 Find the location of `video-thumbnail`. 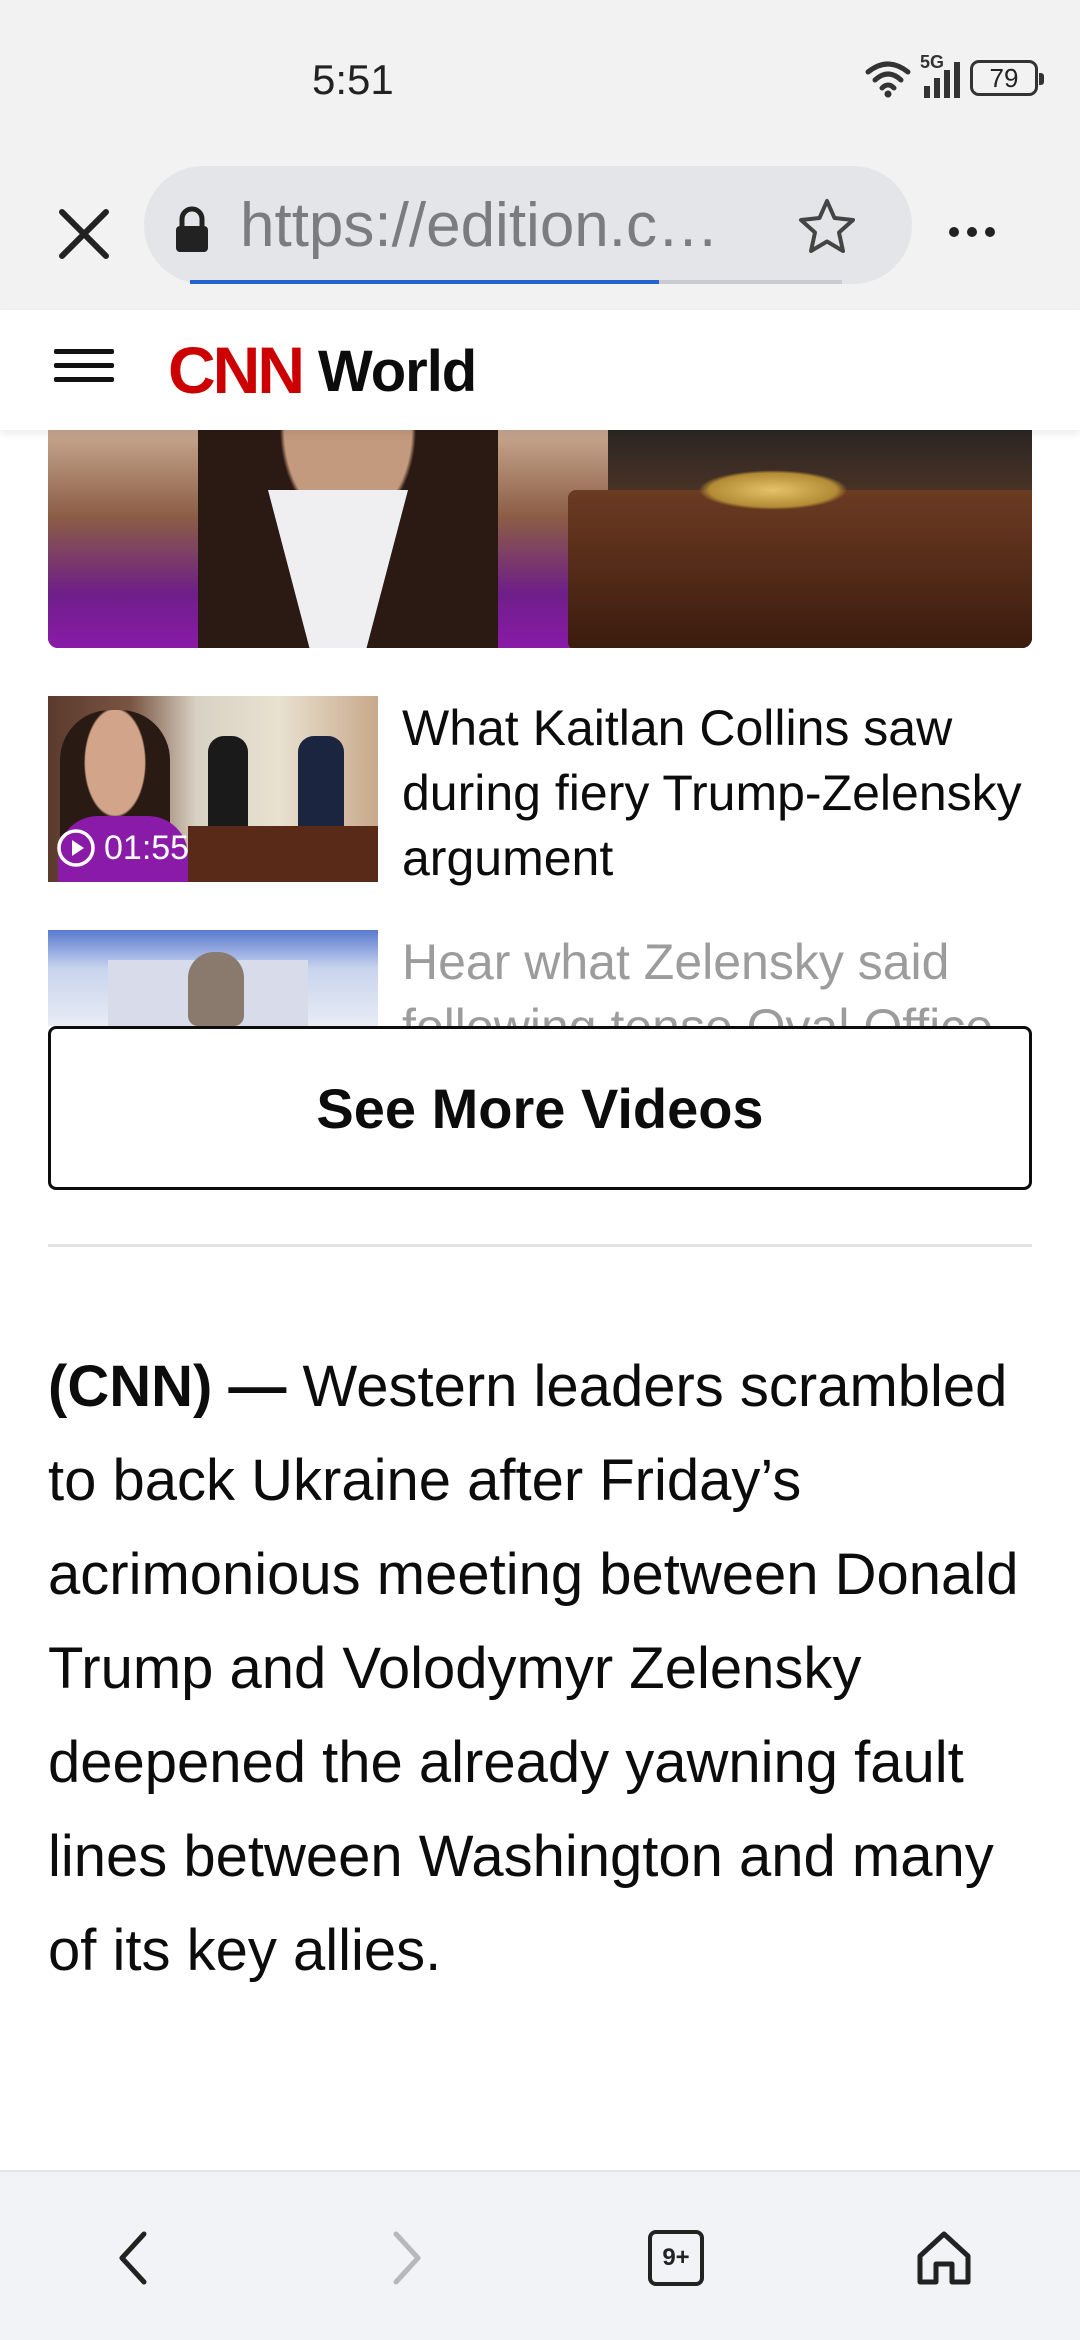

video-thumbnail is located at coordinates (213, 978).